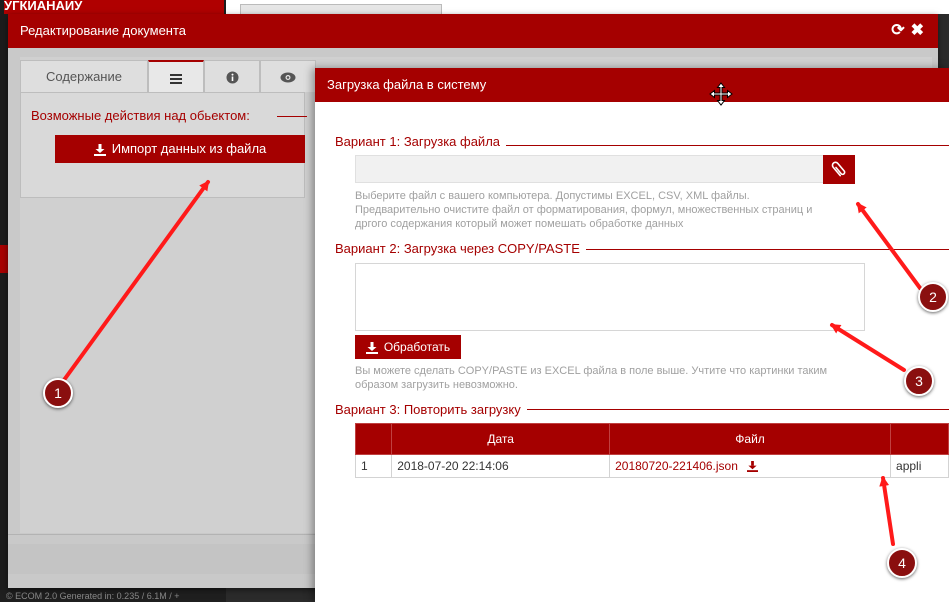 This screenshot has height=602, width=949. What do you see at coordinates (407, 84) in the screenshot?
I see `upload-dialog-title: Загрузка файла в систему` at bounding box center [407, 84].